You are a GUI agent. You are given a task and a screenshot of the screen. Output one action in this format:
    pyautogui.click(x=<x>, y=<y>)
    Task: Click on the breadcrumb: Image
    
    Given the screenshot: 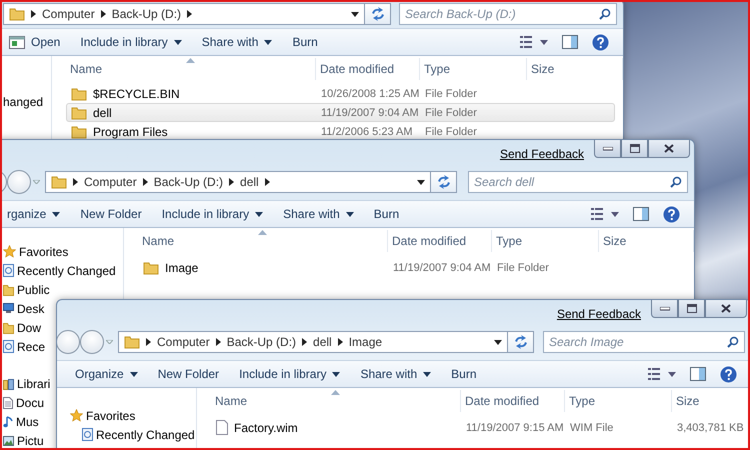 What is the action you would take?
    pyautogui.click(x=365, y=342)
    